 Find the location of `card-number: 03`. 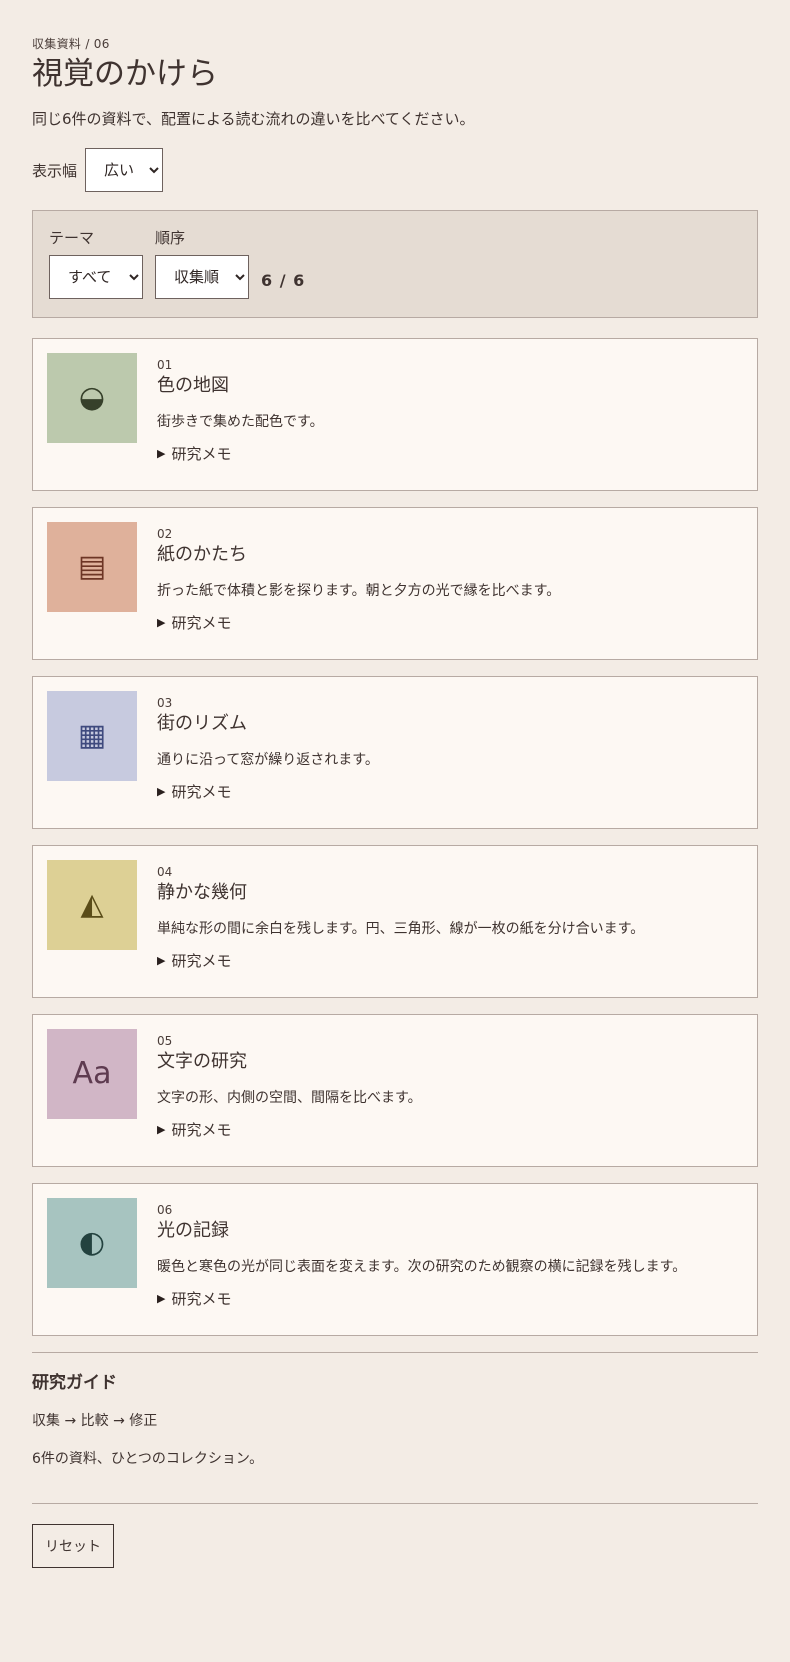

card-number: 03 is located at coordinates (165, 703).